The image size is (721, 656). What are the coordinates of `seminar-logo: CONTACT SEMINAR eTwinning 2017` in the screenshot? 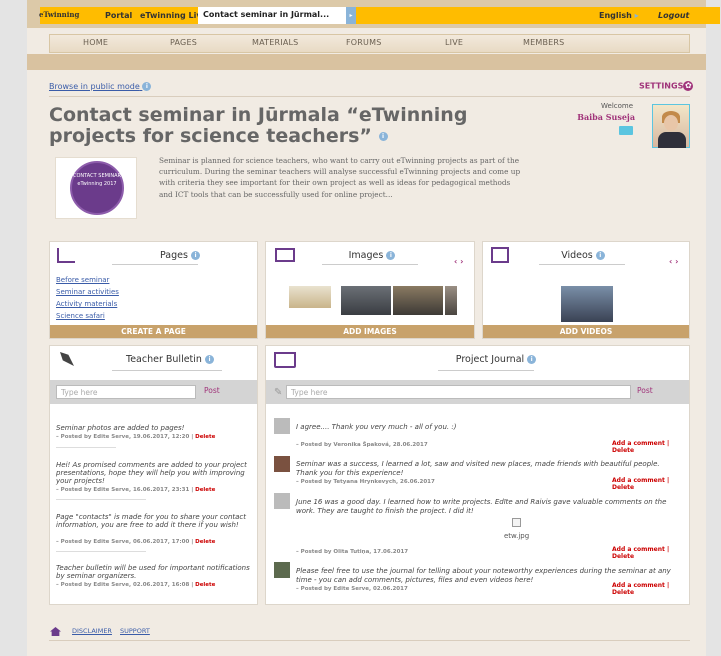 It's located at (96, 188).